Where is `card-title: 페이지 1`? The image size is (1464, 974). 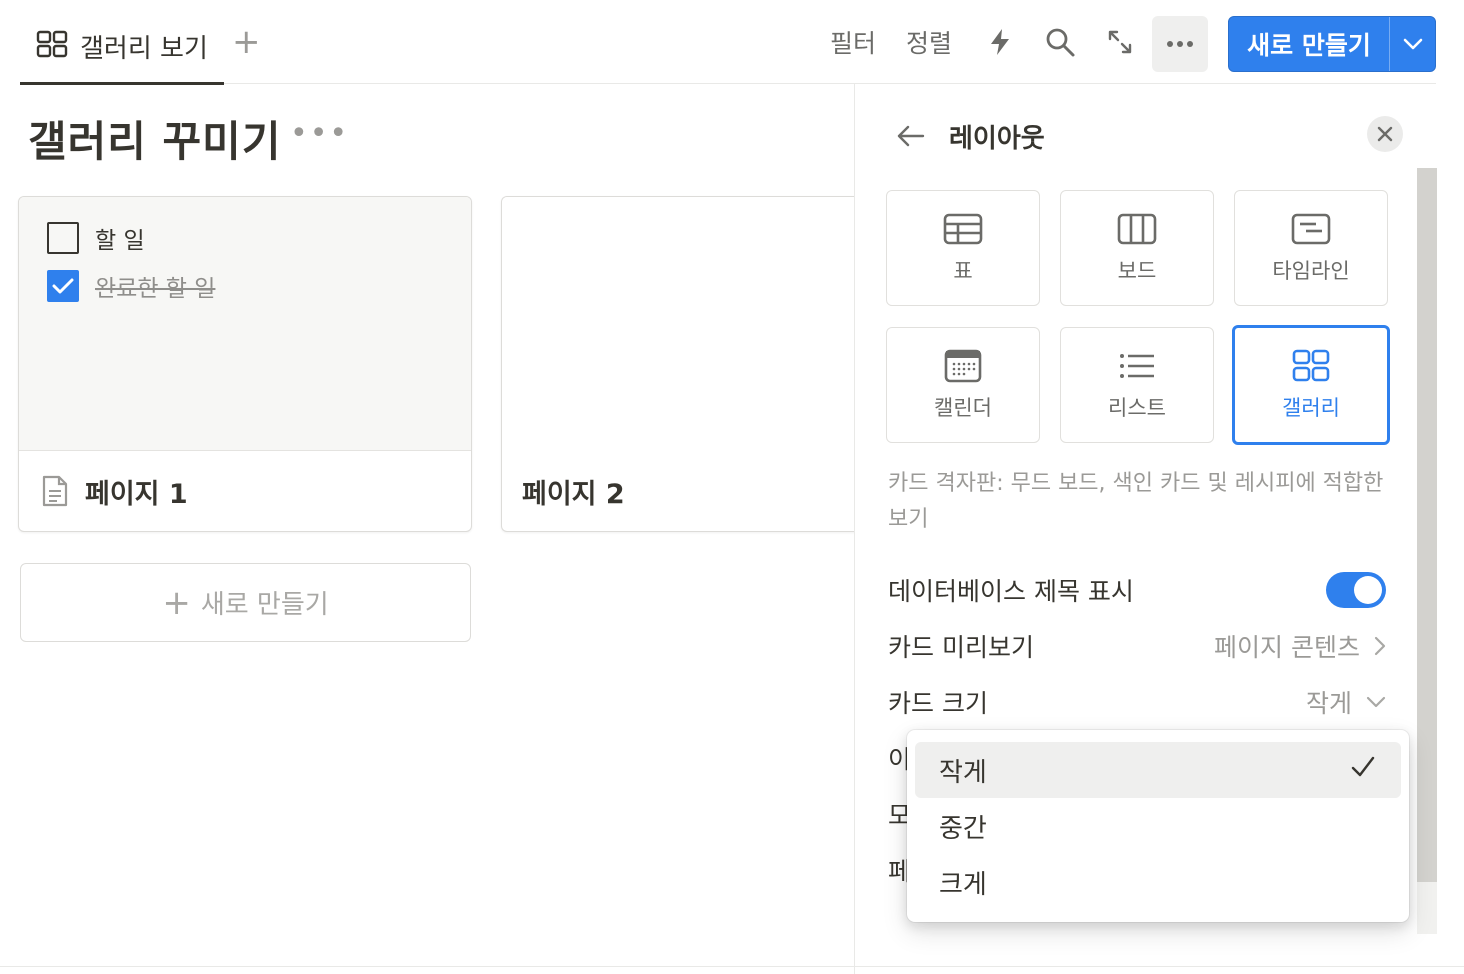
card-title: 페이지 1 is located at coordinates (136, 494).